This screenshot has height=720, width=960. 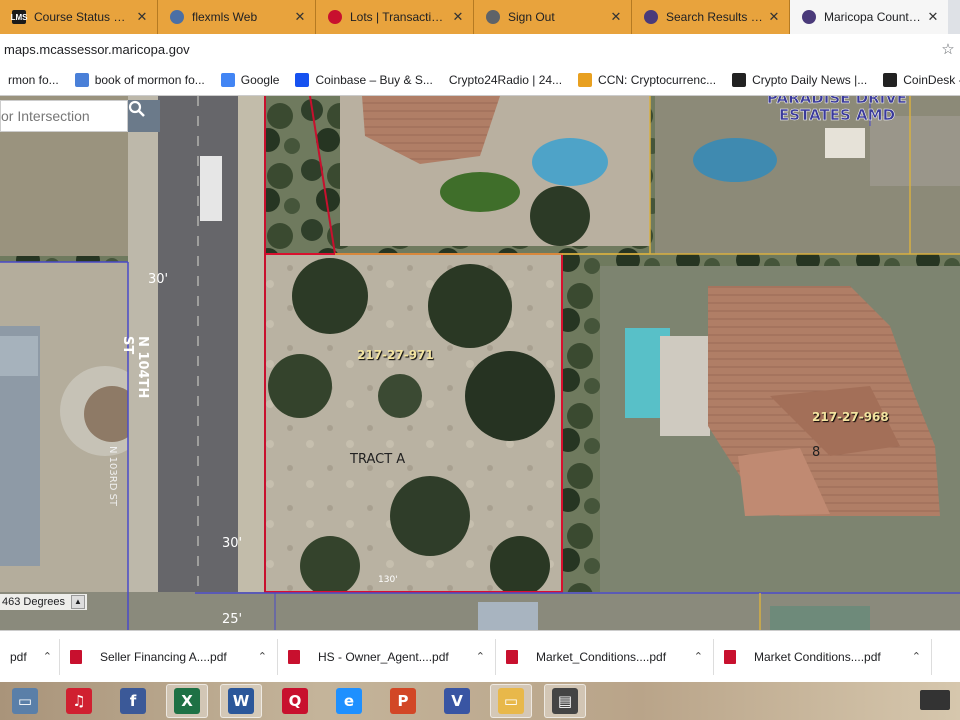 I want to click on rotation-control: 463 Degrees ▲, so click(x=43, y=602).